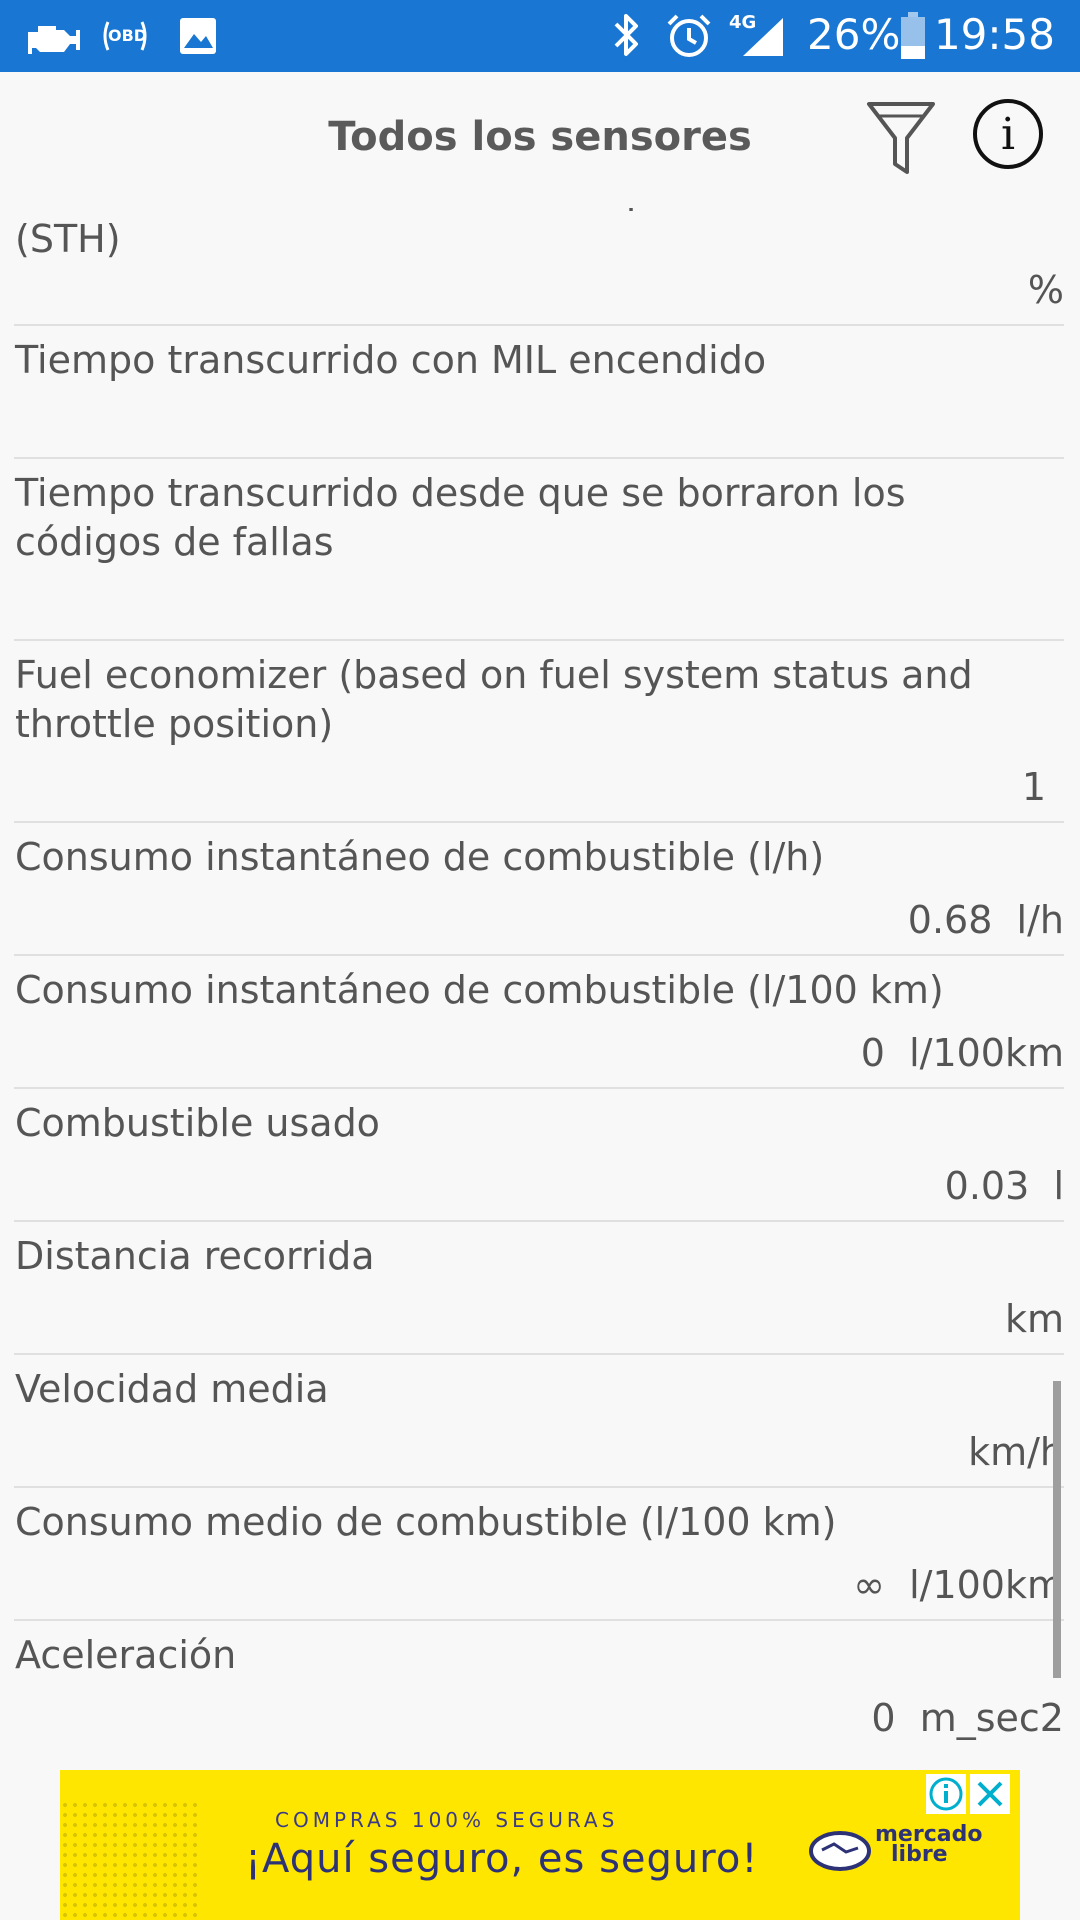 The width and height of the screenshot is (1080, 1920). I want to click on info-icon: i, so click(1008, 134).